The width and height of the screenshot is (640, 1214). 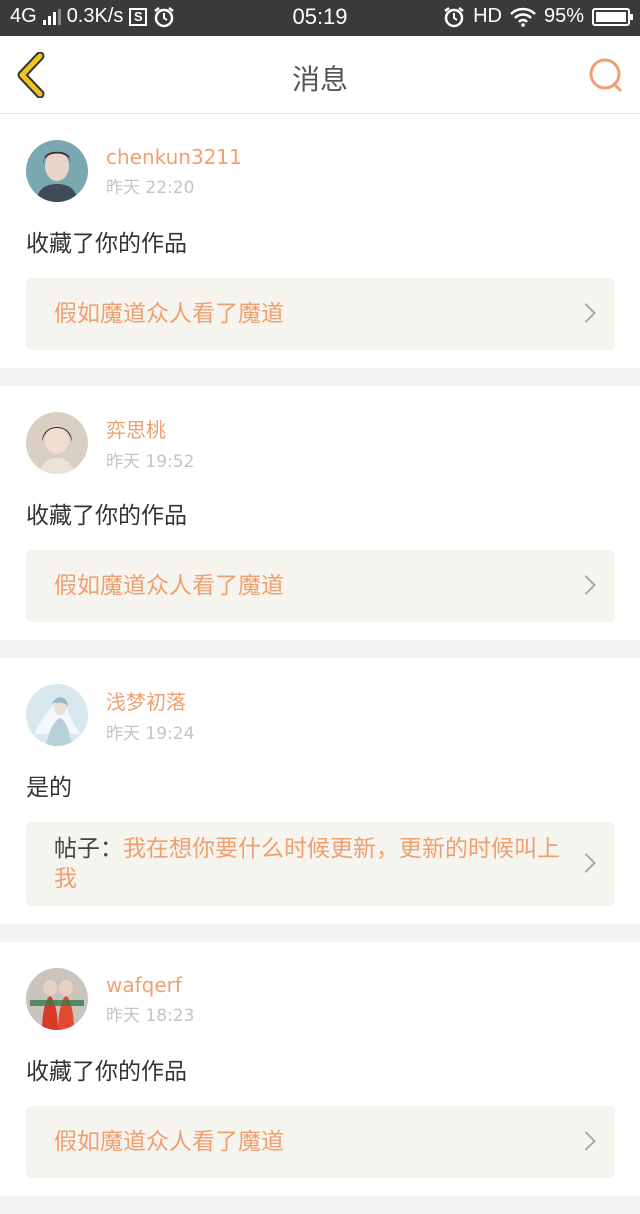 I want to click on status-right: HD 95%, so click(x=538, y=16).